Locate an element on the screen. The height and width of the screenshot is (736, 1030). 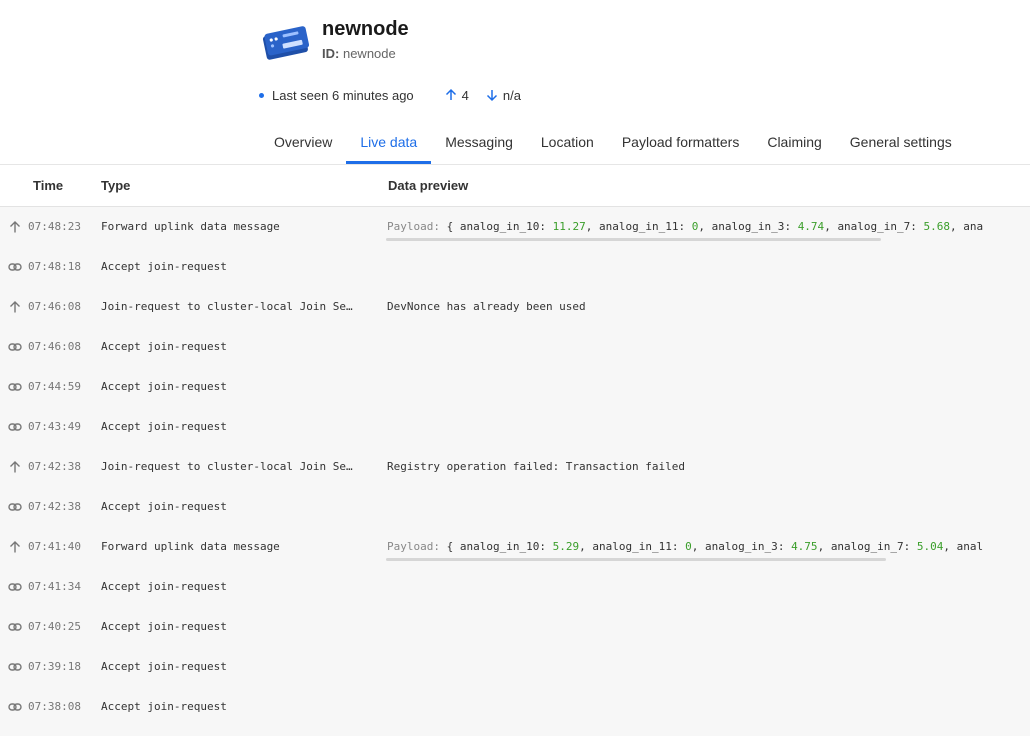
tab-location: Location is located at coordinates (567, 144).